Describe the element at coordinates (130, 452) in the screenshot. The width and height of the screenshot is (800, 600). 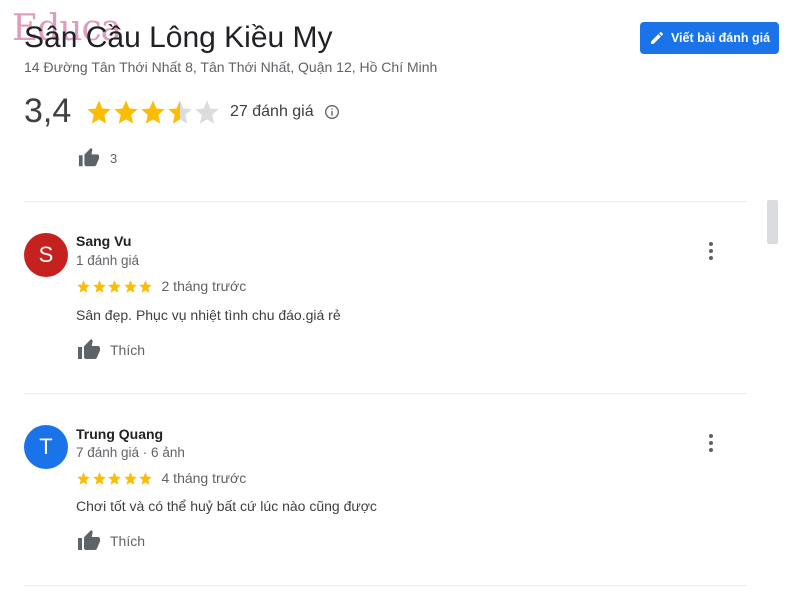
I see `reviewer-meta: 7 đánh giá · 6 ảnh` at that location.